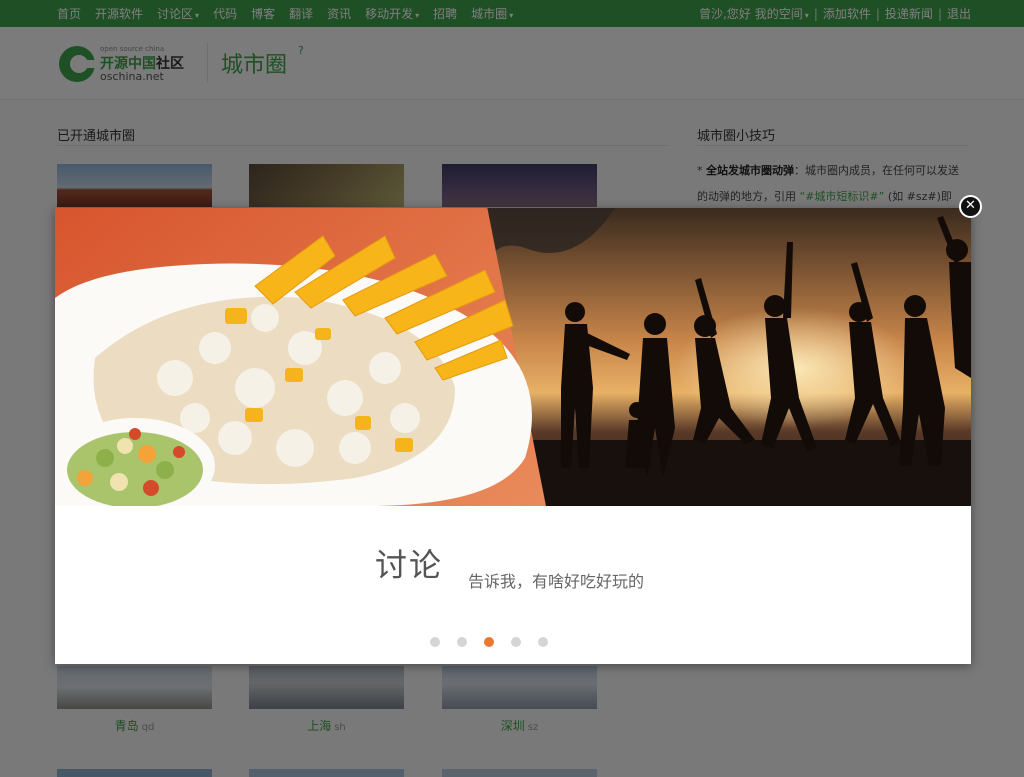  I want to click on slide-heading: 讨论, so click(409, 565).